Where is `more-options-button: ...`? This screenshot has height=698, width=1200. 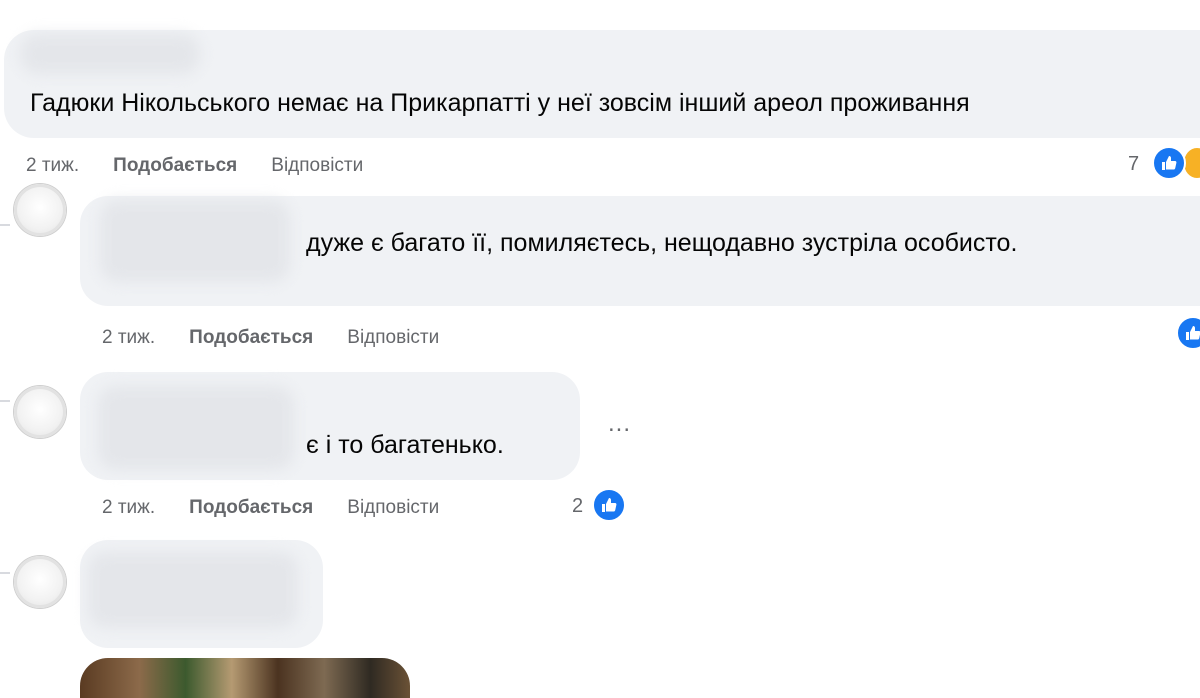 more-options-button: ... is located at coordinates (619, 424).